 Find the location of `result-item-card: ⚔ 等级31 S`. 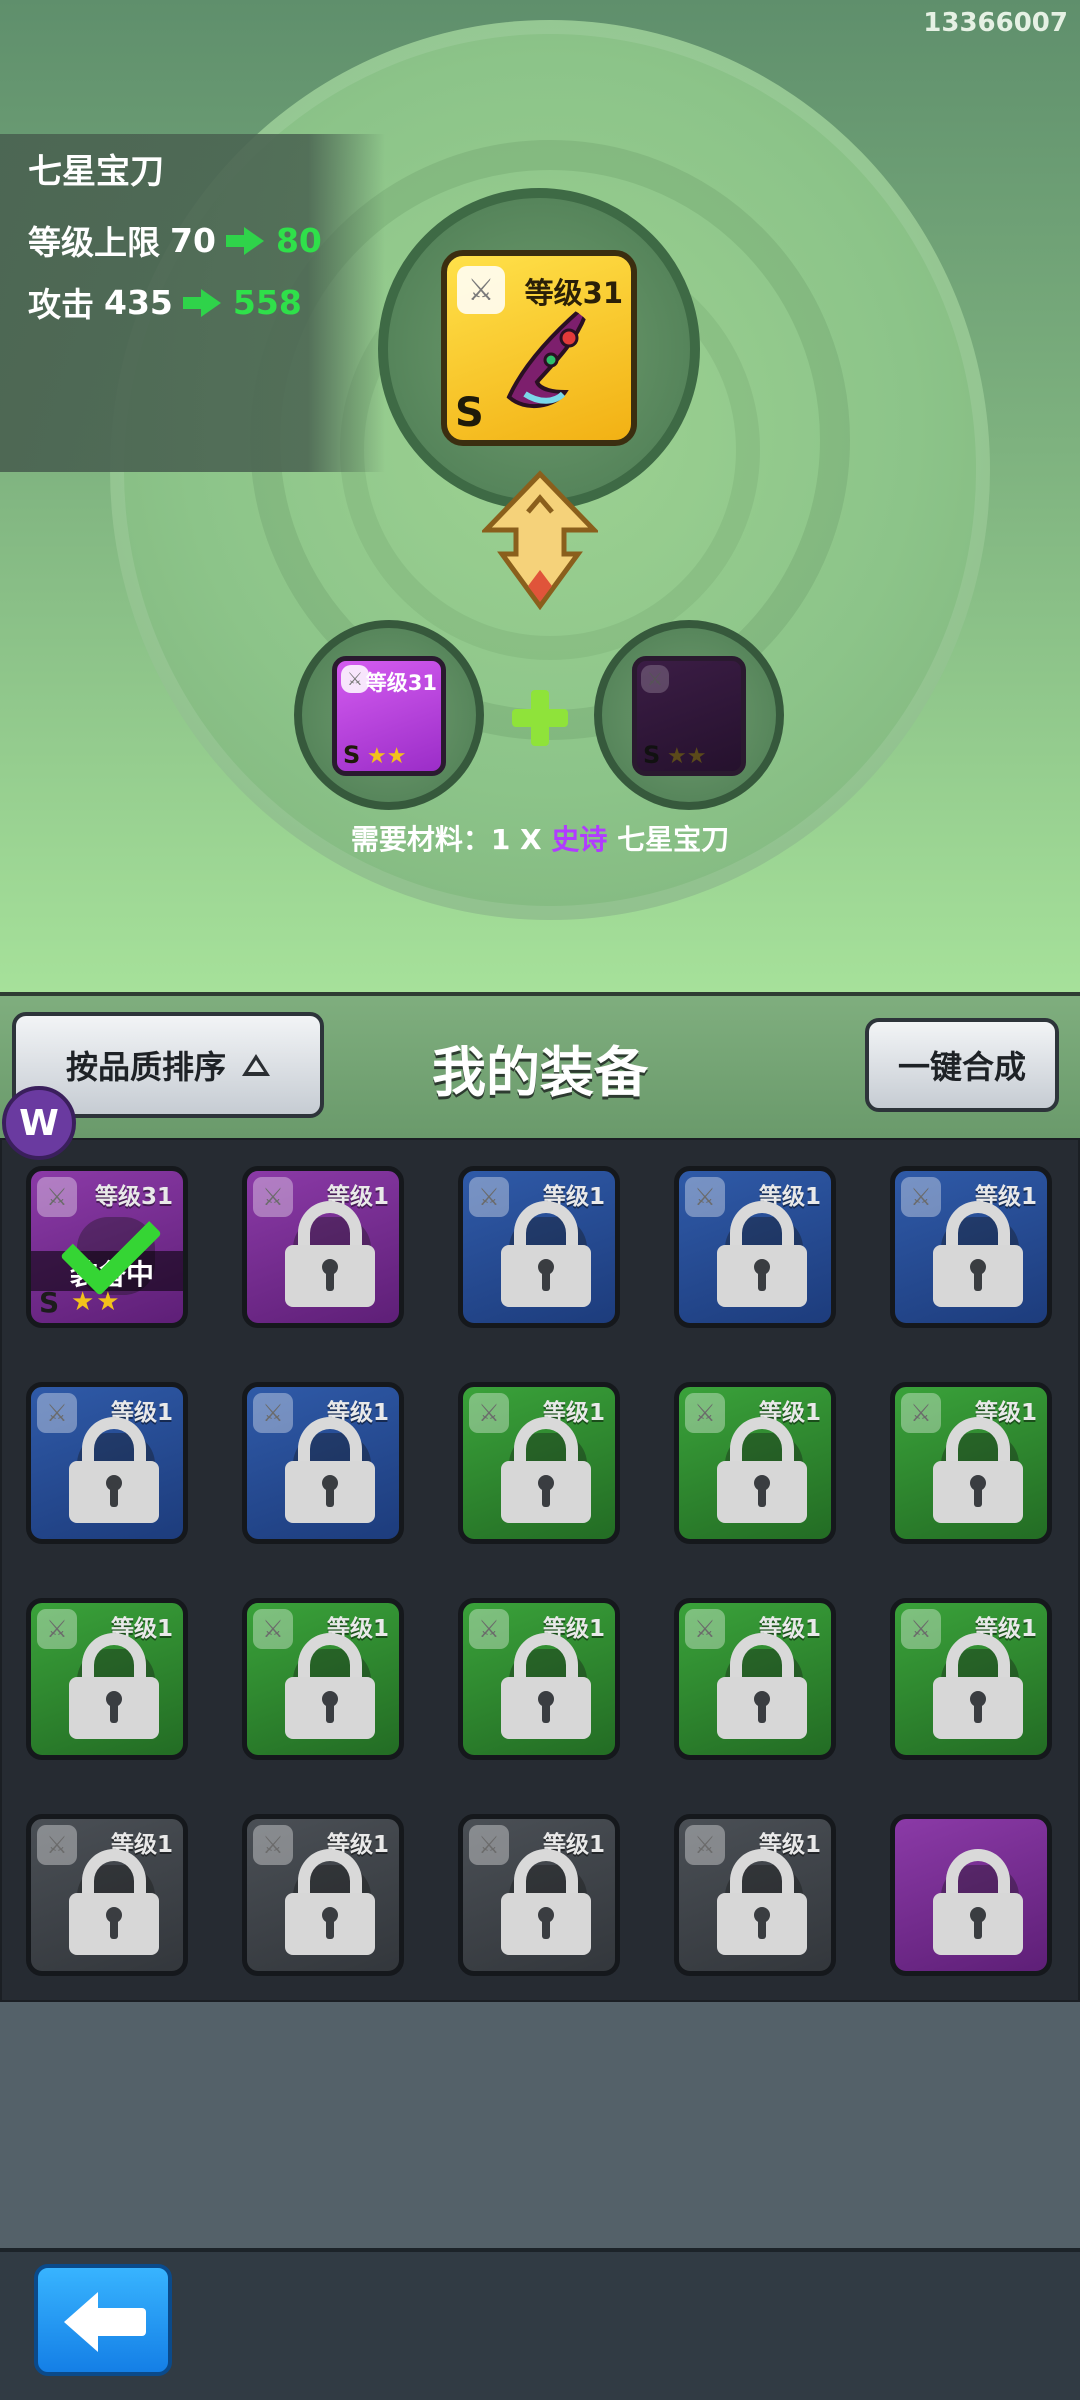

result-item-card: ⚔ 等级31 S is located at coordinates (539, 348).